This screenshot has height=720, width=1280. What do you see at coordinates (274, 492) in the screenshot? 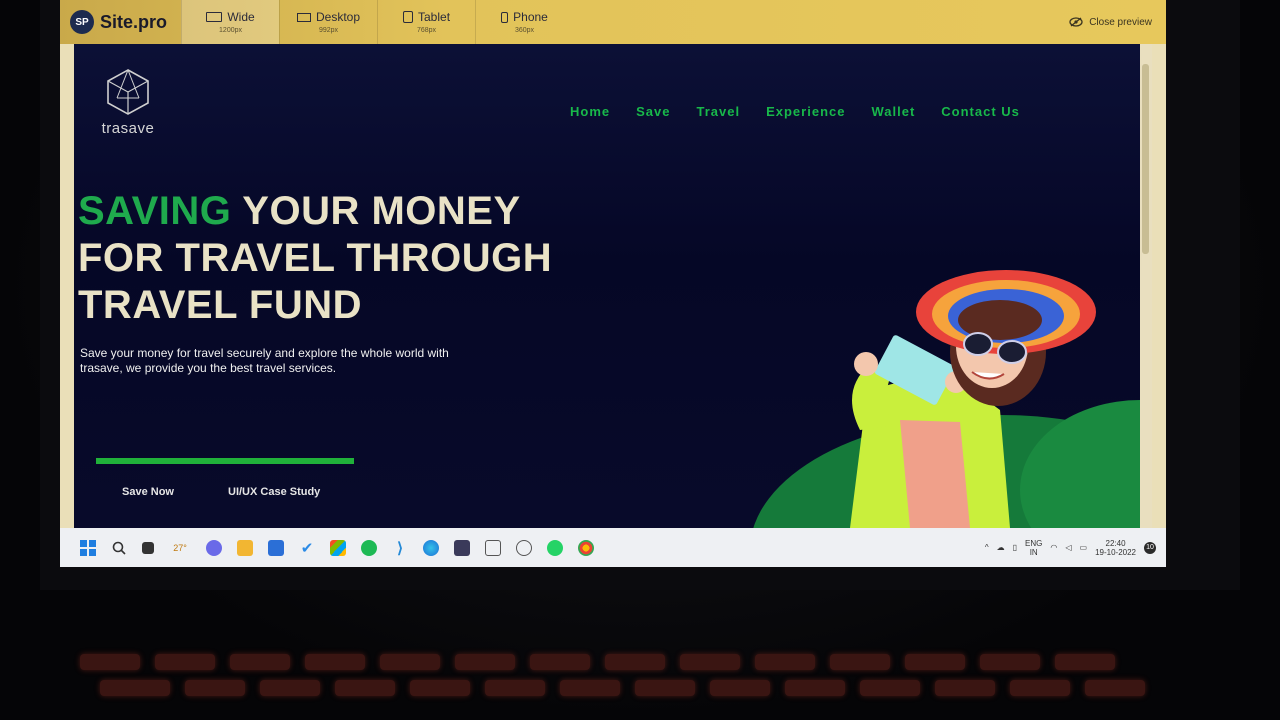
I see `case-study-button: UI/UX Case Study` at bounding box center [274, 492].